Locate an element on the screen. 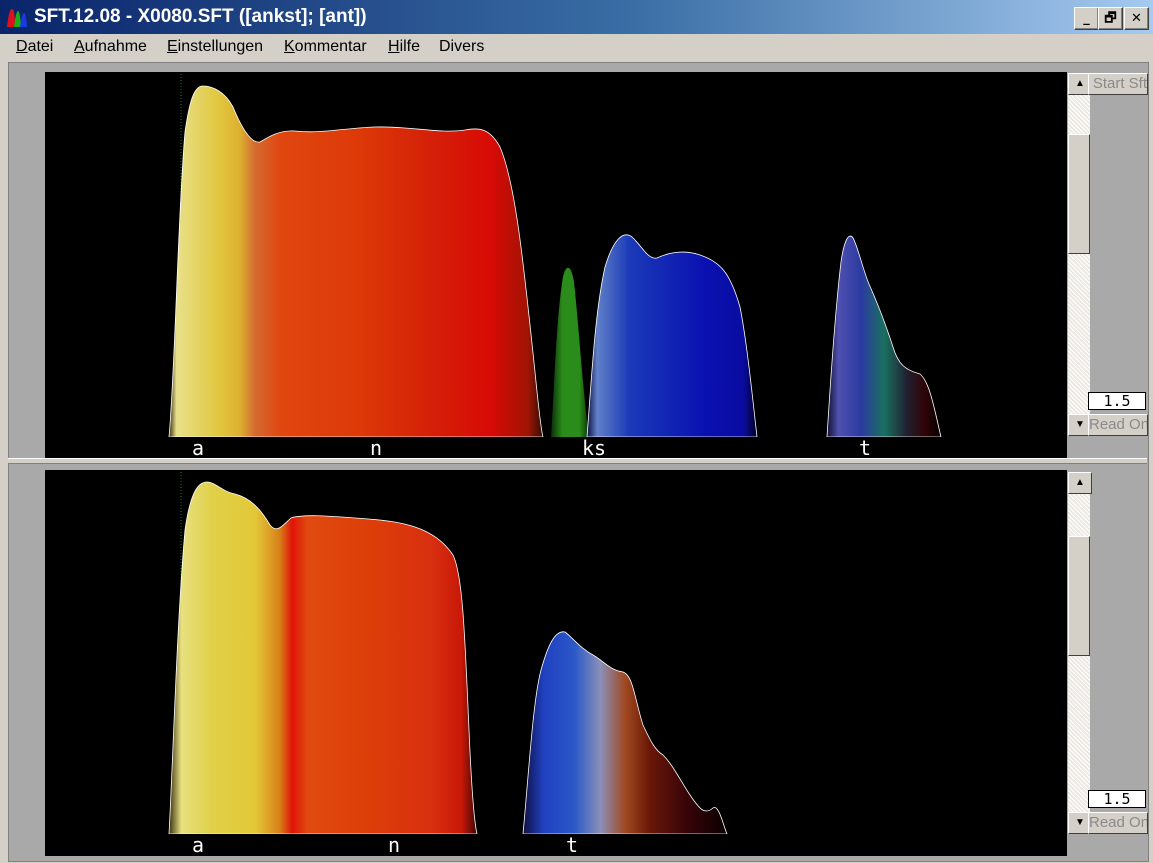 The height and width of the screenshot is (863, 1153). window-title: SFT.12.08 - X0080.SFT ([ankst]; [ant]) is located at coordinates (200, 16).